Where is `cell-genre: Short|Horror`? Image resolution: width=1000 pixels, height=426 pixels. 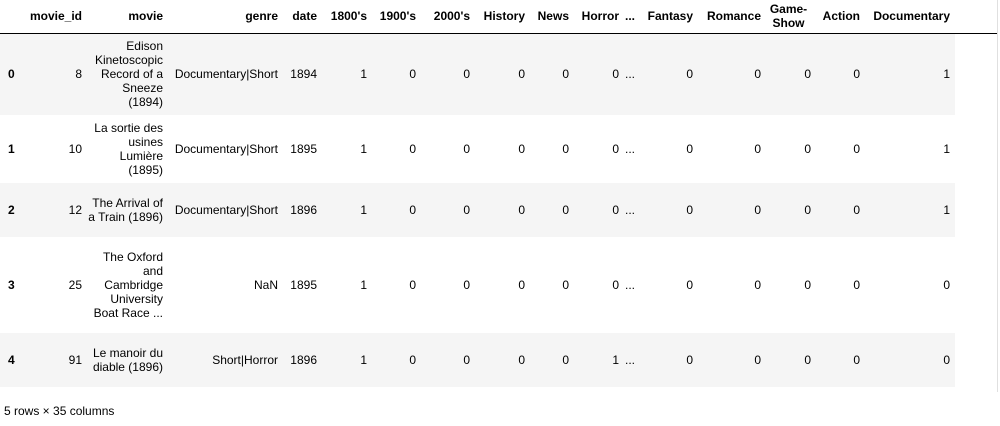
cell-genre: Short|Horror is located at coordinates (245, 360).